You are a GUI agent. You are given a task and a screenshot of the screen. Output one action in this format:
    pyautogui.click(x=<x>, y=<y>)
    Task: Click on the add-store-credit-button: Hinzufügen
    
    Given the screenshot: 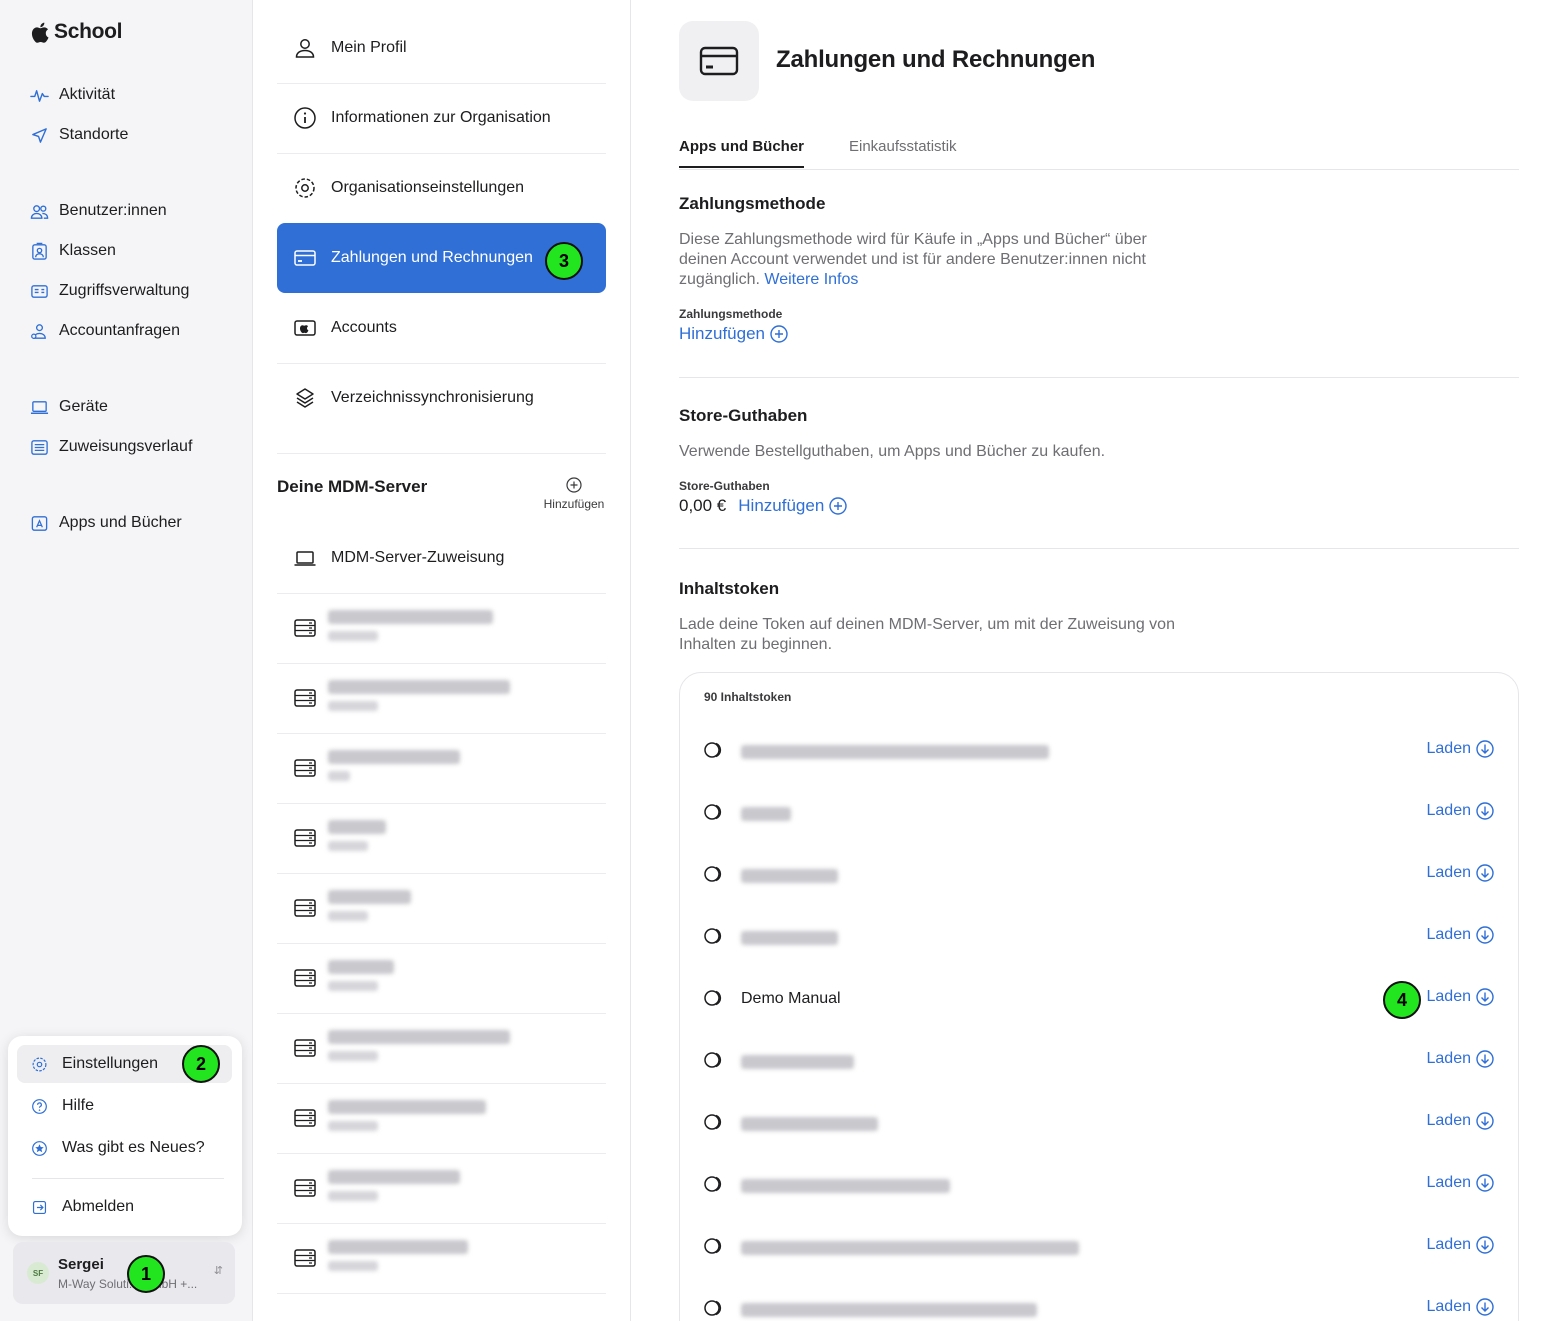 What is the action you would take?
    pyautogui.click(x=792, y=506)
    